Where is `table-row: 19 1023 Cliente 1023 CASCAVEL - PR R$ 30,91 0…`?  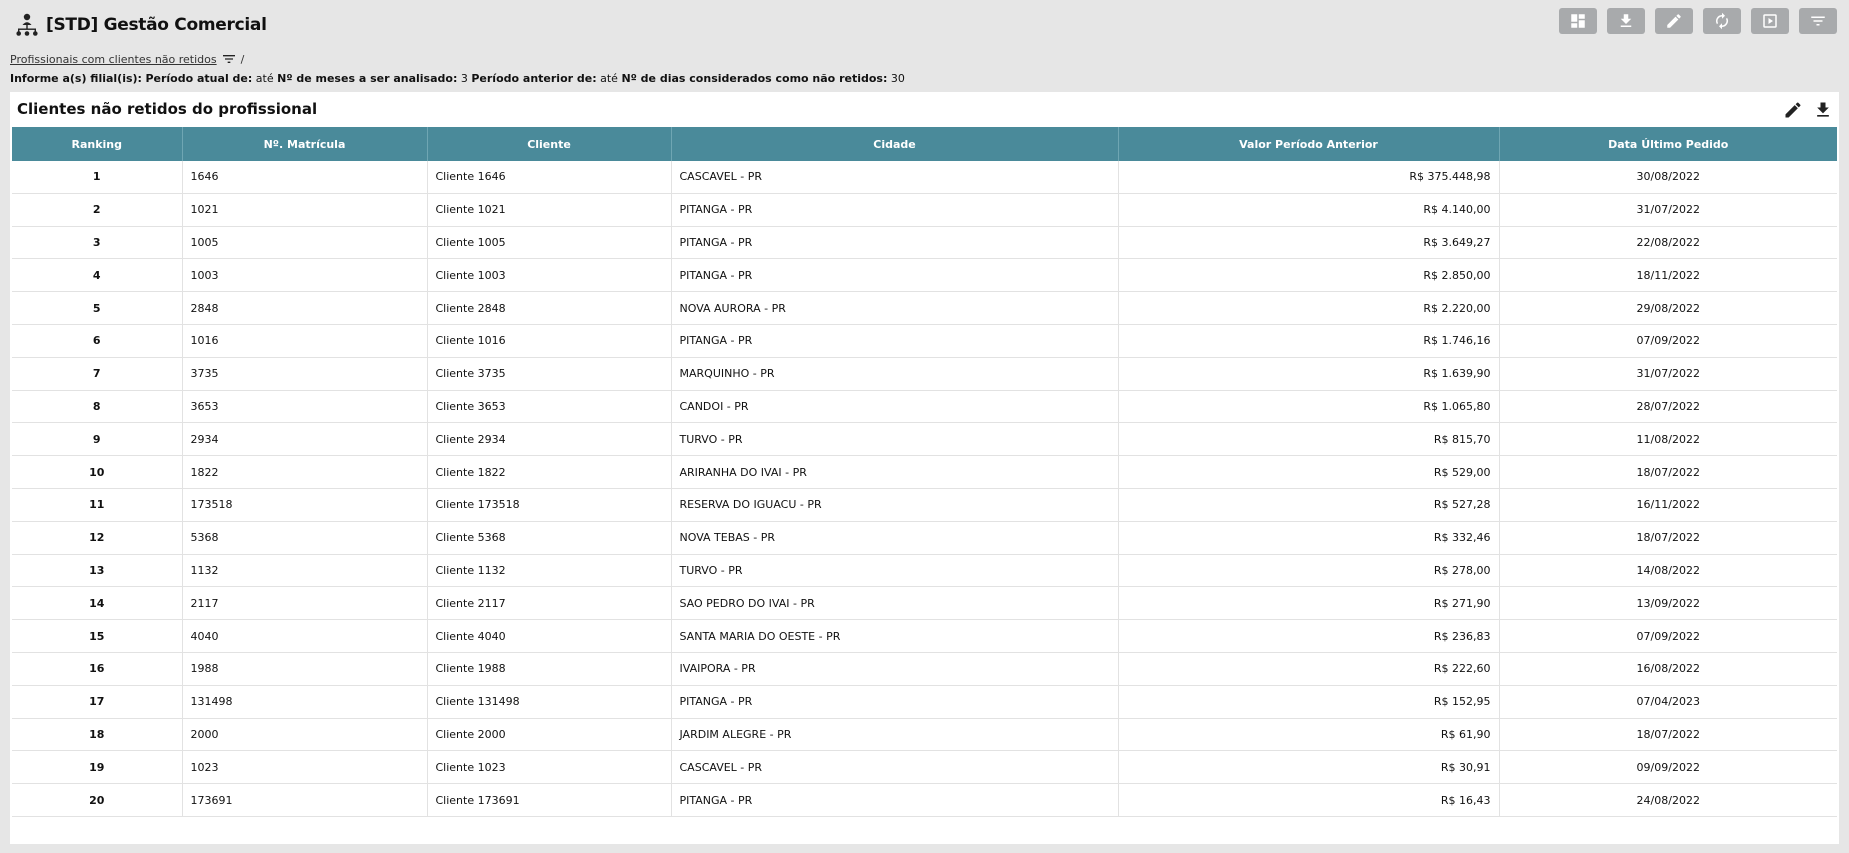 table-row: 19 1023 Cliente 1023 CASCAVEL - PR R$ 30,91 0… is located at coordinates (924, 767).